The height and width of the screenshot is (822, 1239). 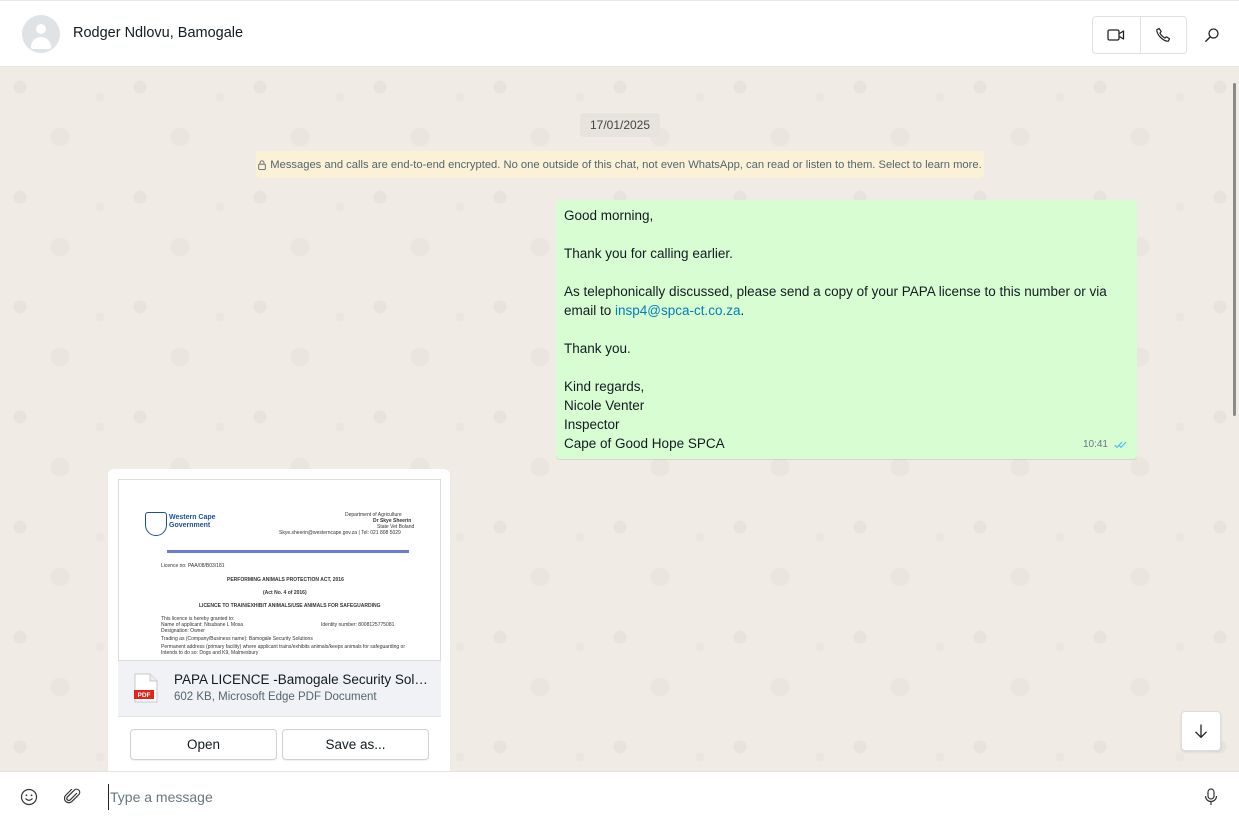 I want to click on search-icon, so click(x=1212, y=35).